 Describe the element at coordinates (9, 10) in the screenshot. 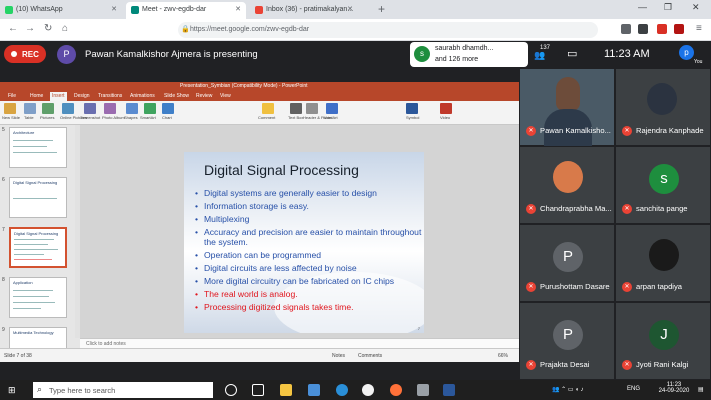

I see `whatsapp-icon` at that location.